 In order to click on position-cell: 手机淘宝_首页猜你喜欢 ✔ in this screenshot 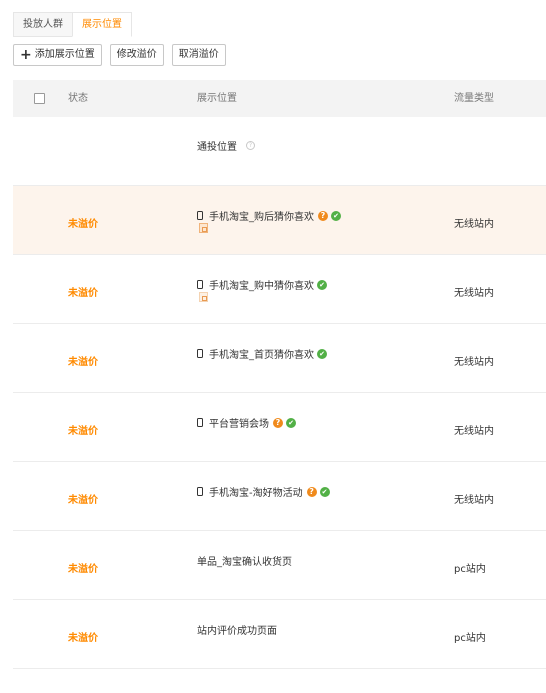, I will do `click(262, 353)`.